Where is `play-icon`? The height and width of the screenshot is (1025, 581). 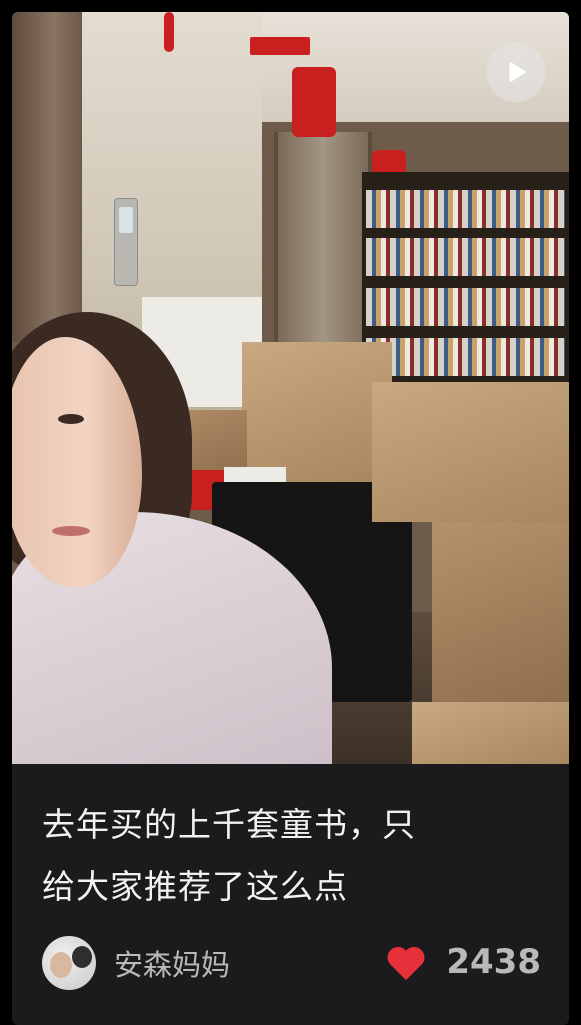 play-icon is located at coordinates (517, 72).